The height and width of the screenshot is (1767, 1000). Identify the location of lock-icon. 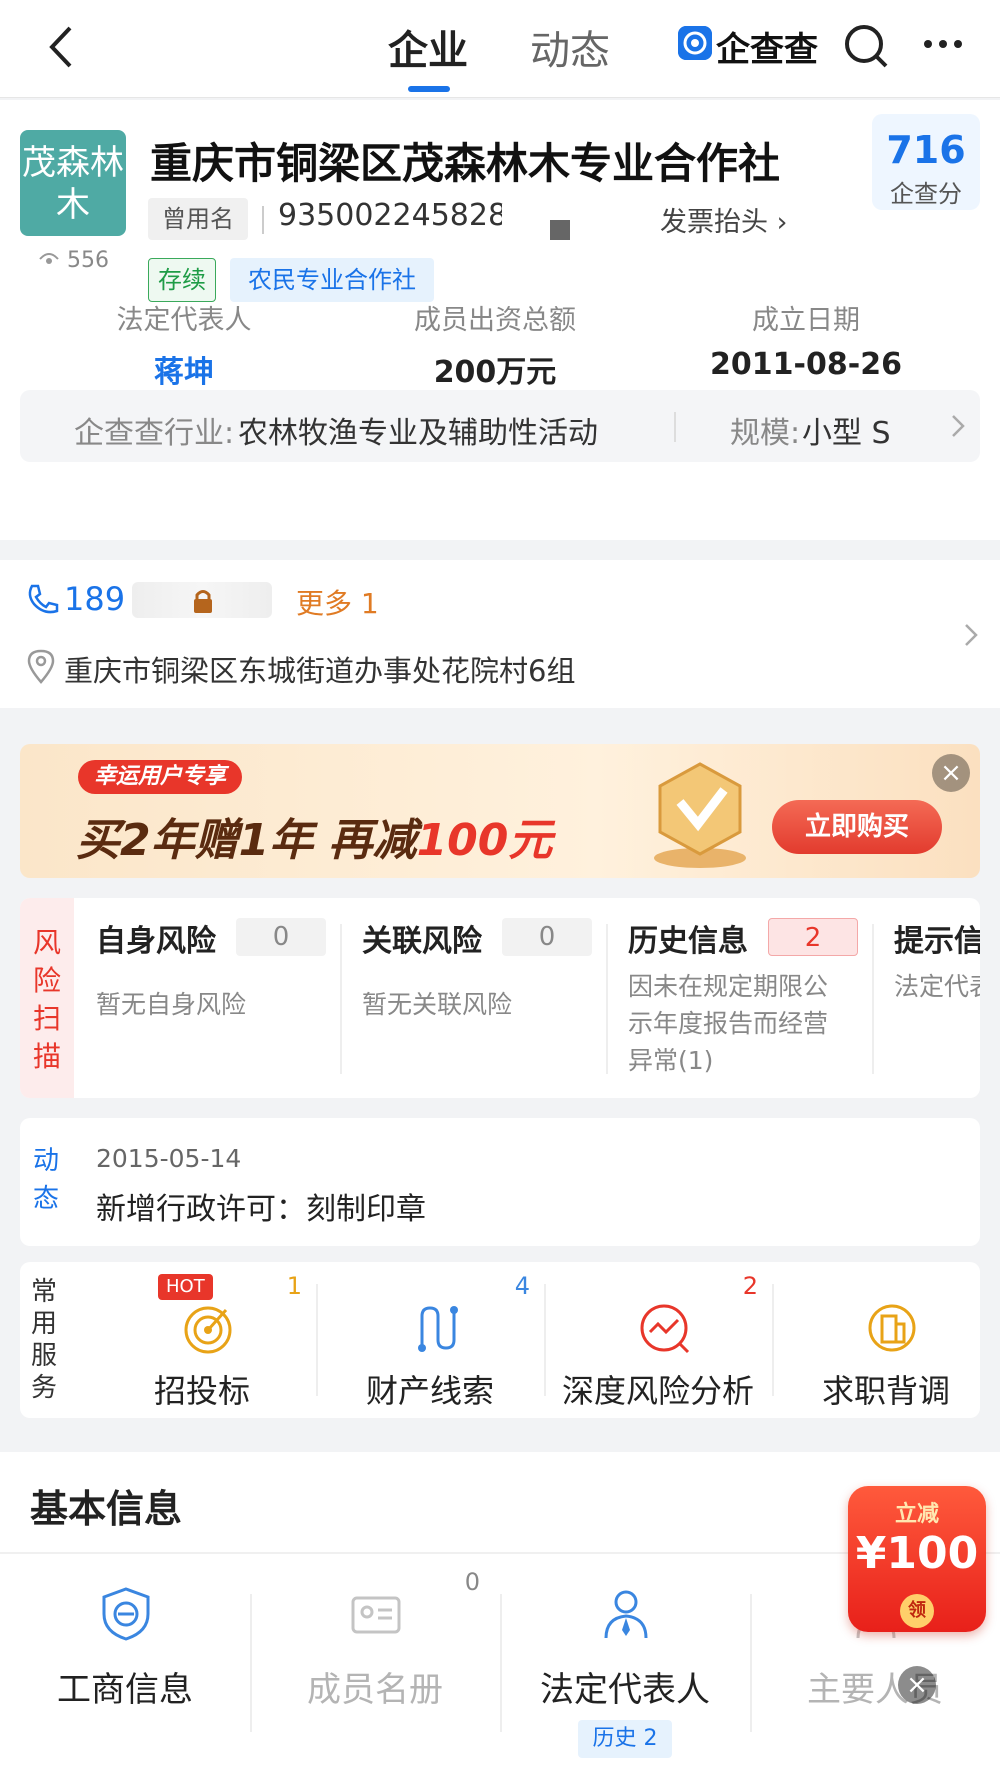
(203, 601).